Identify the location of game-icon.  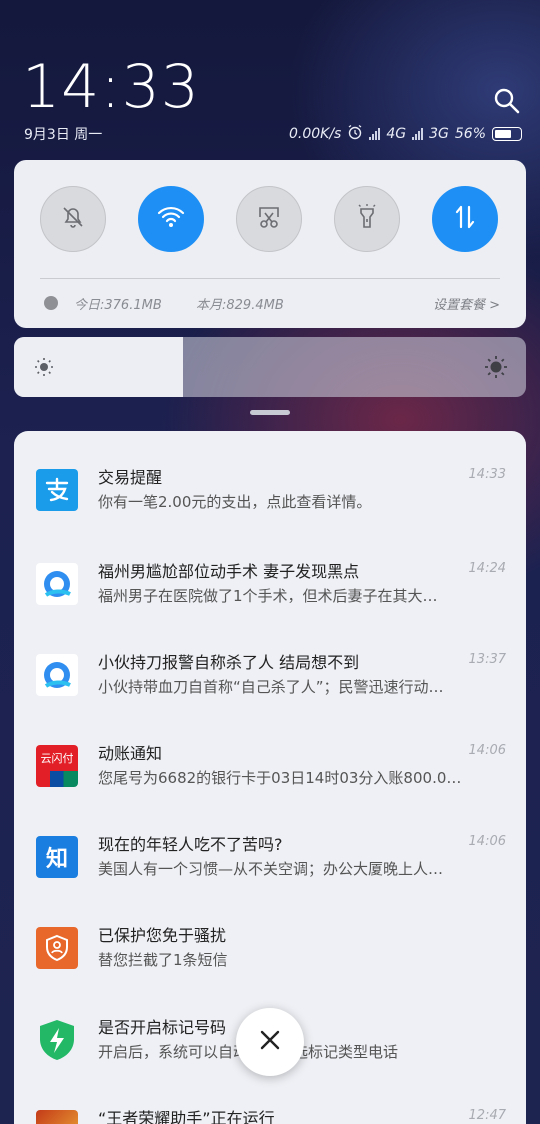
(57, 1117).